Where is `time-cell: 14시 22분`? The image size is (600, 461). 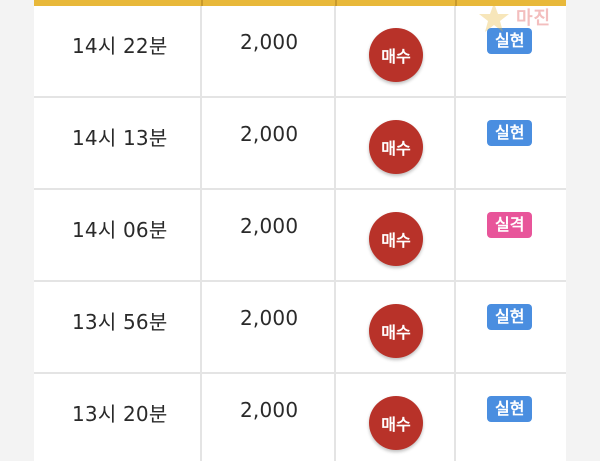 time-cell: 14시 22분 is located at coordinates (118, 51).